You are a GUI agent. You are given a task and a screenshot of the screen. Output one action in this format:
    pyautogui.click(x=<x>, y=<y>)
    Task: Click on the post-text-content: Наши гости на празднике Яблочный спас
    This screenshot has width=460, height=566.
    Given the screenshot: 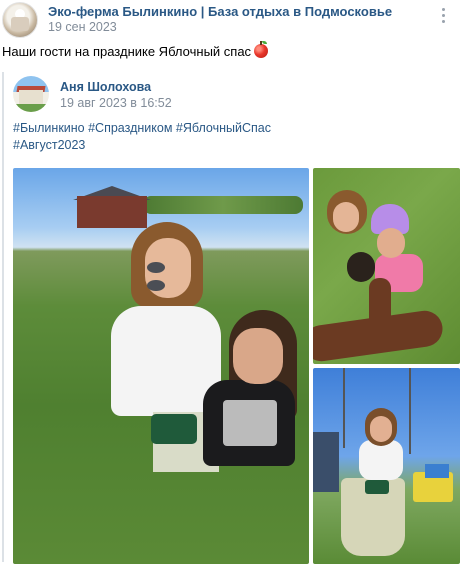 What is the action you would take?
    pyautogui.click(x=127, y=51)
    